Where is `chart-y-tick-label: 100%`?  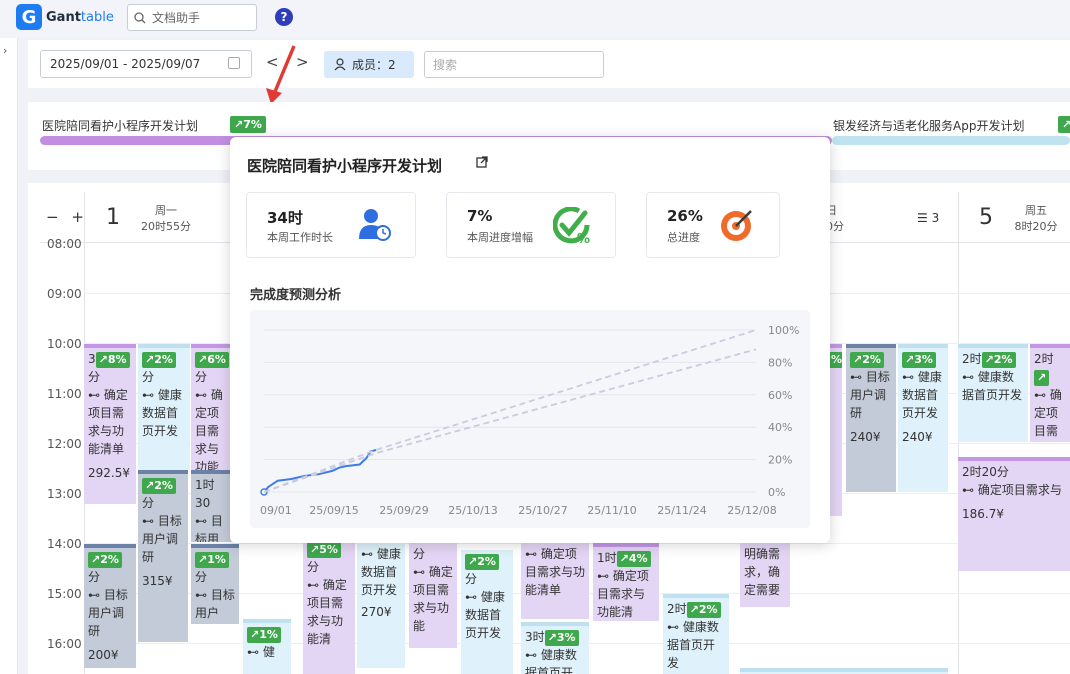 chart-y-tick-label: 100% is located at coordinates (783, 330).